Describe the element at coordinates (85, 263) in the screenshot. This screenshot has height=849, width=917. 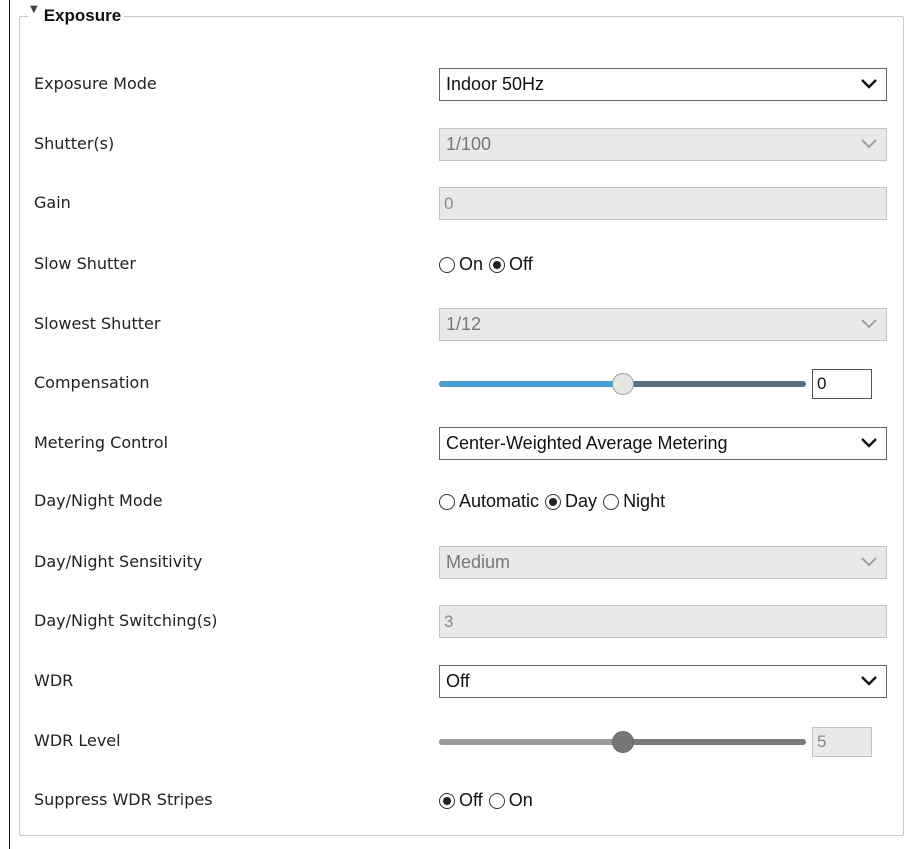
I see `slow-shutter-label: Slow Shutter` at that location.